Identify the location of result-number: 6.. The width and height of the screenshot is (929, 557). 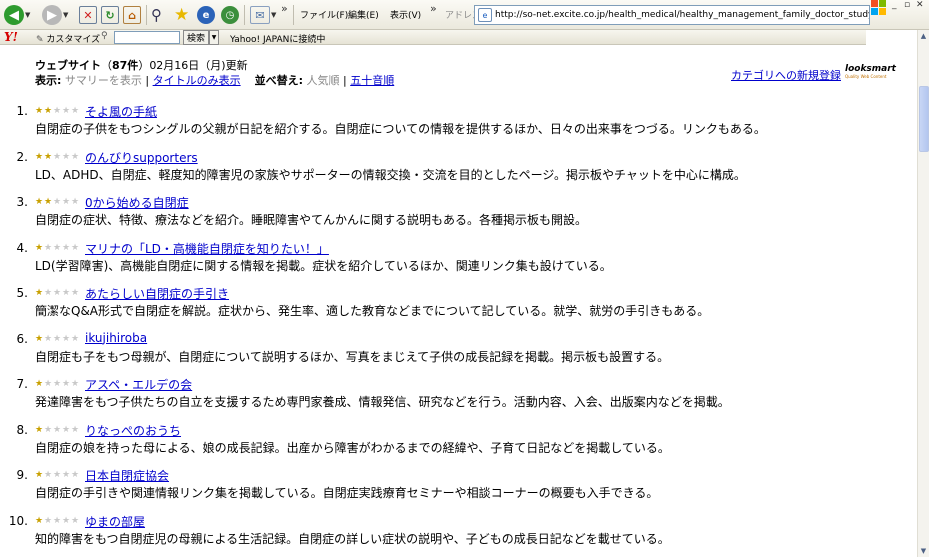
(22, 338).